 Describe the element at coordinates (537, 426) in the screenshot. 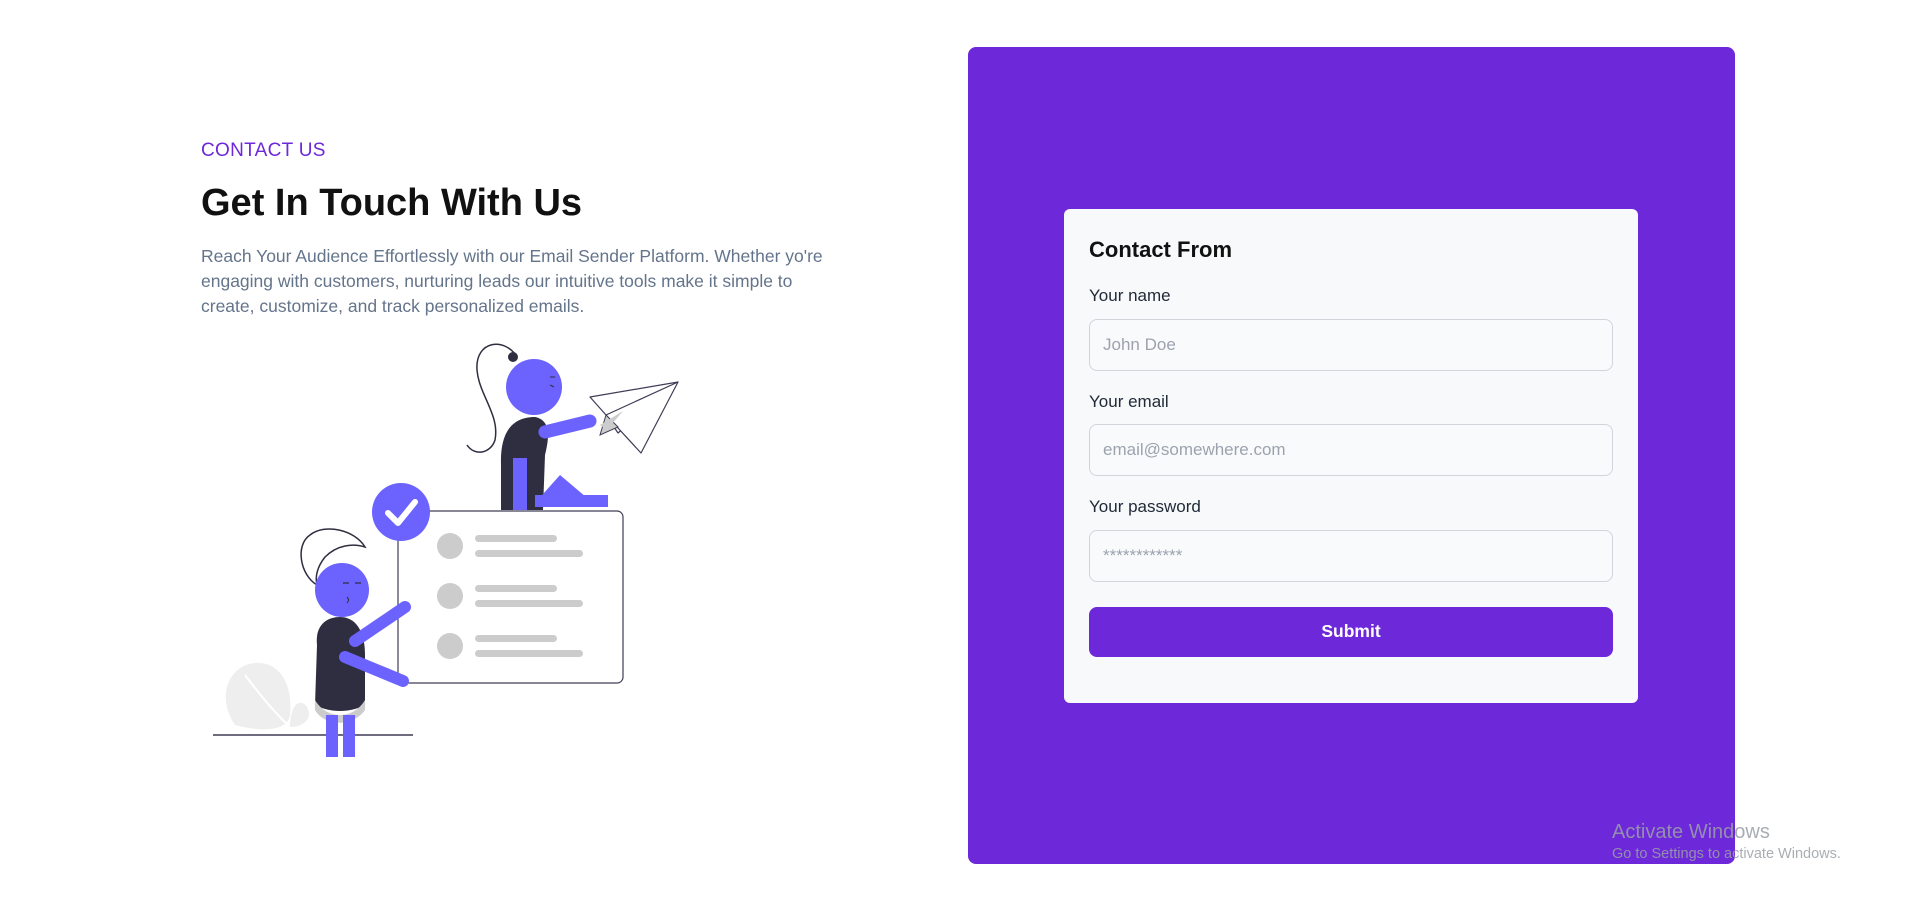

I see `person-top` at that location.